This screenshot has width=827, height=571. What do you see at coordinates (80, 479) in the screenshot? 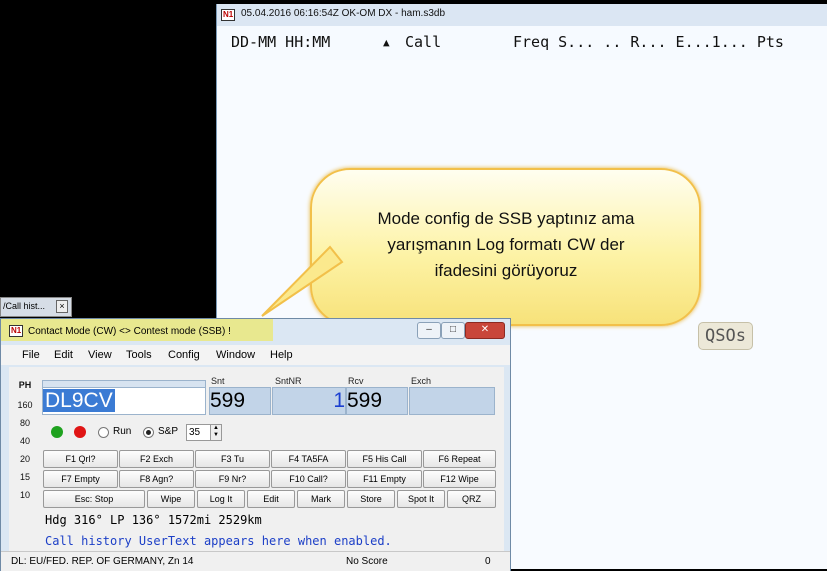
I see `f7-button: F7 Empty` at bounding box center [80, 479].